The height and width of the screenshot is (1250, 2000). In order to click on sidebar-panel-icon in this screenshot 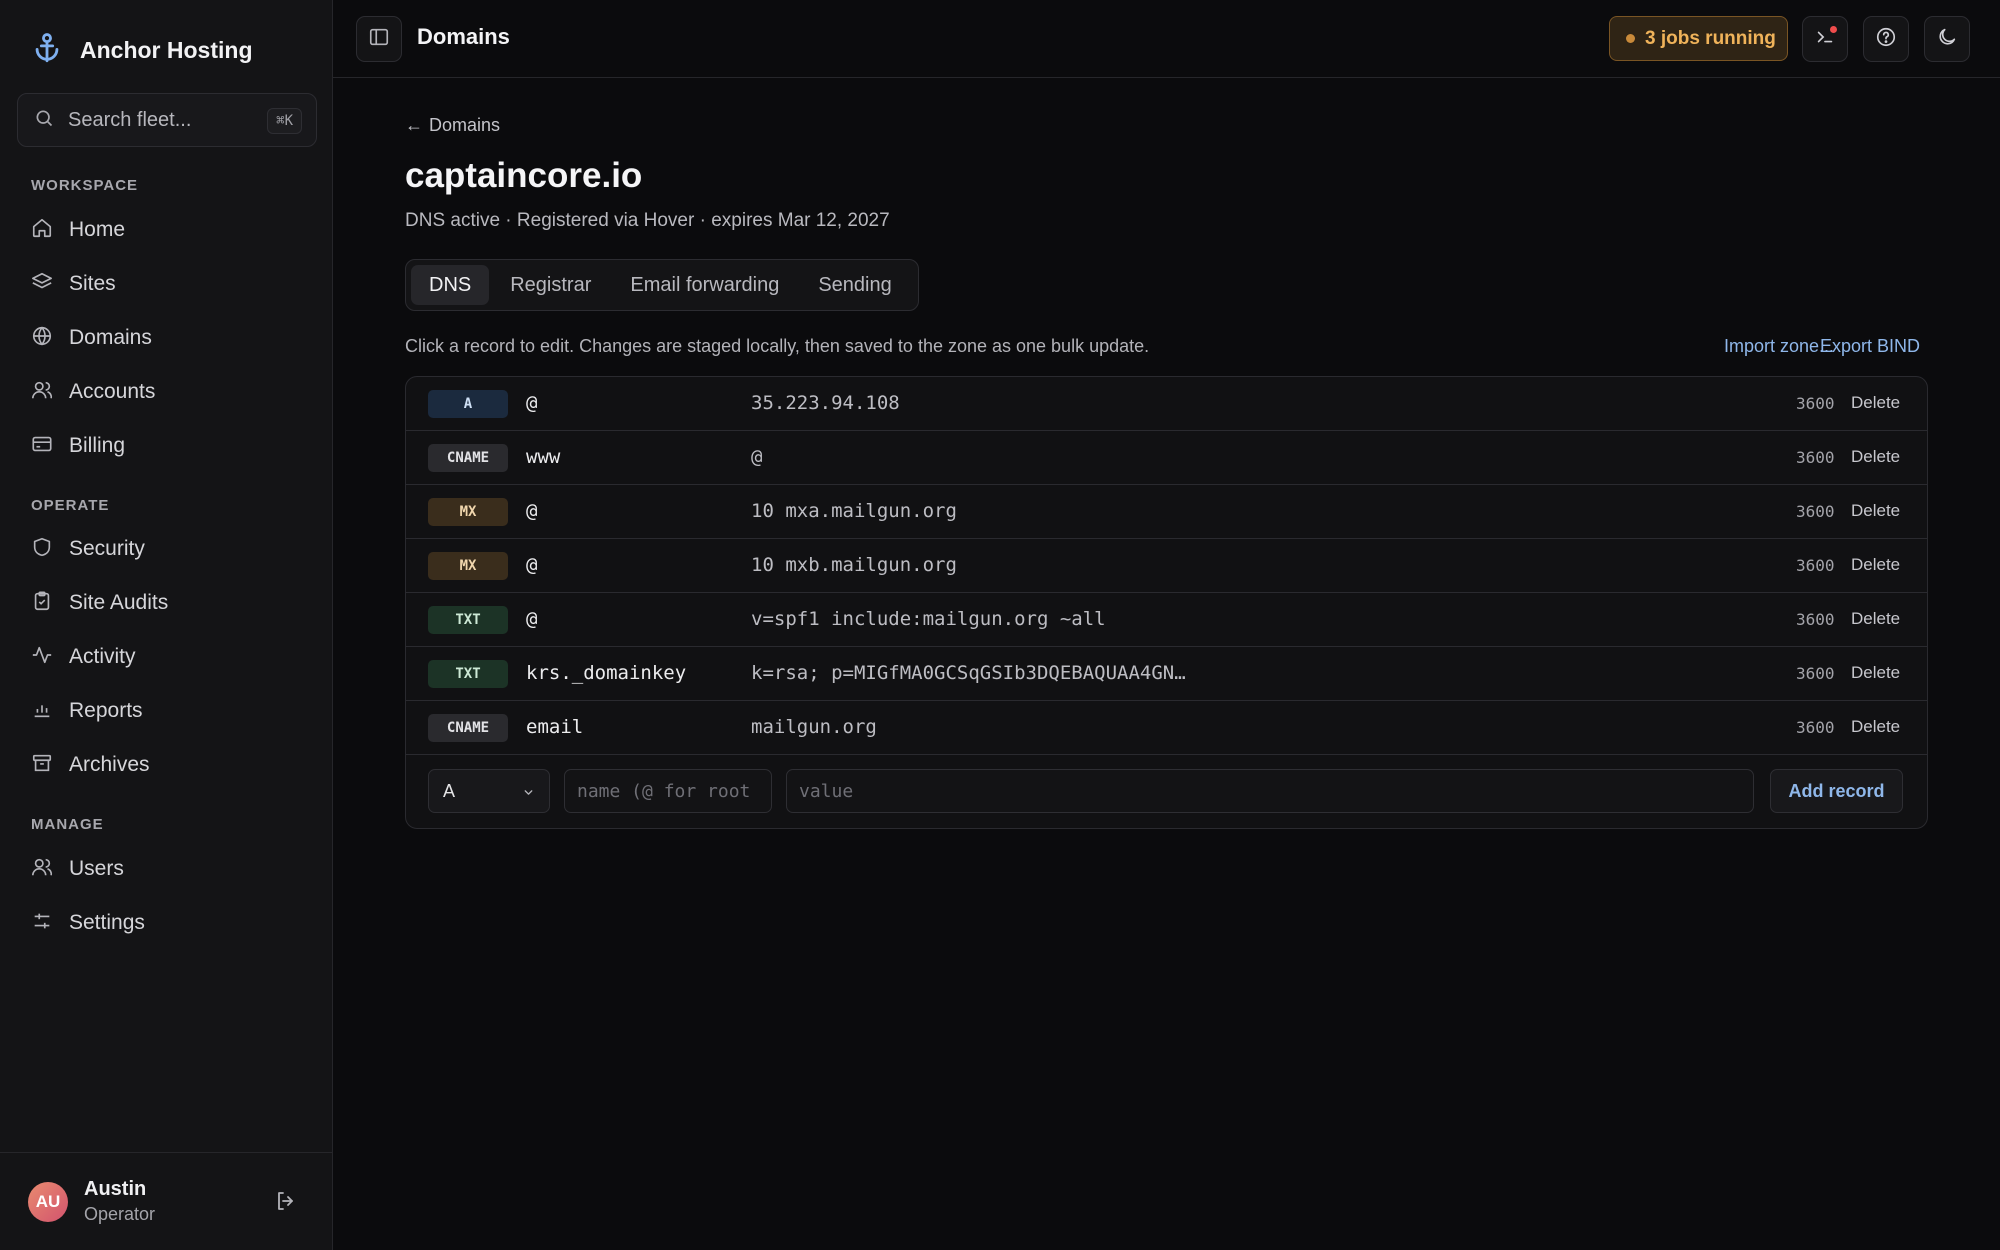, I will do `click(379, 39)`.